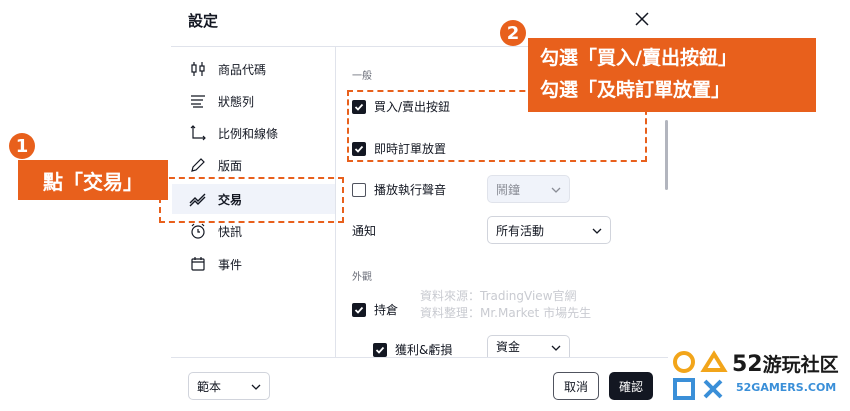 The width and height of the screenshot is (850, 411). I want to click on dialog-title: 設定, so click(203, 21).